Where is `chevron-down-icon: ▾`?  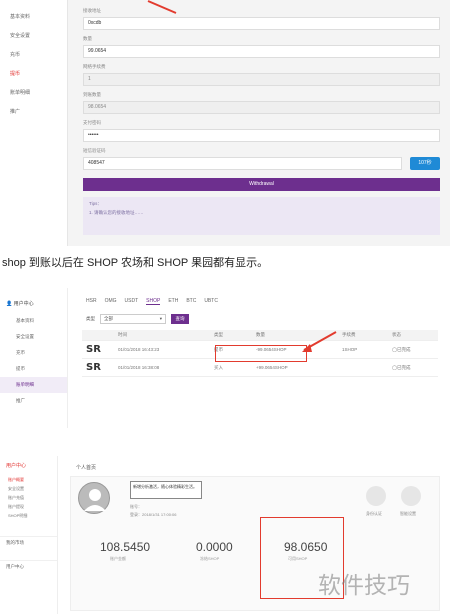
chevron-down-icon: ▾ is located at coordinates (160, 318).